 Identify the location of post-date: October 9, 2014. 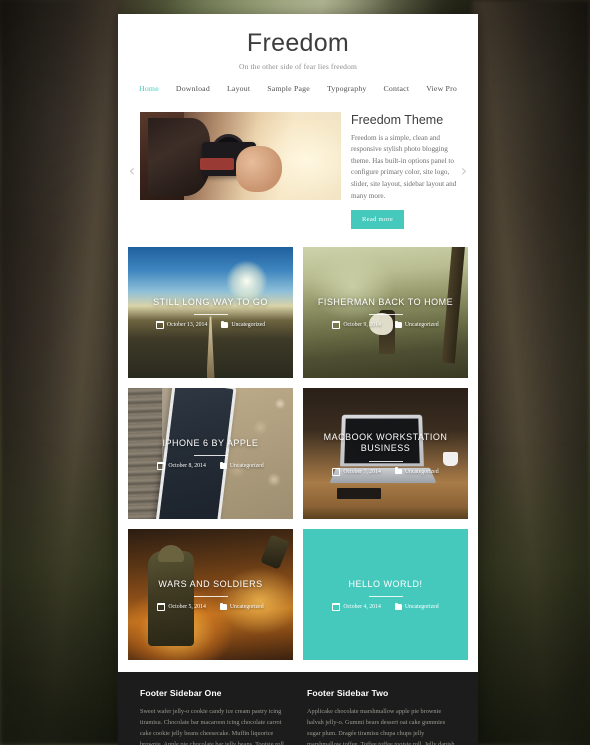
(356, 325).